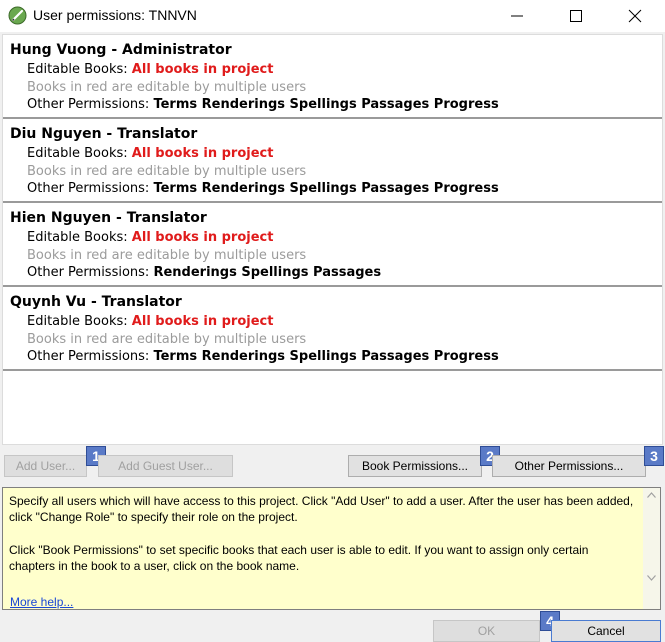  I want to click on user-name: Hung Vuong - Administrator, so click(121, 50).